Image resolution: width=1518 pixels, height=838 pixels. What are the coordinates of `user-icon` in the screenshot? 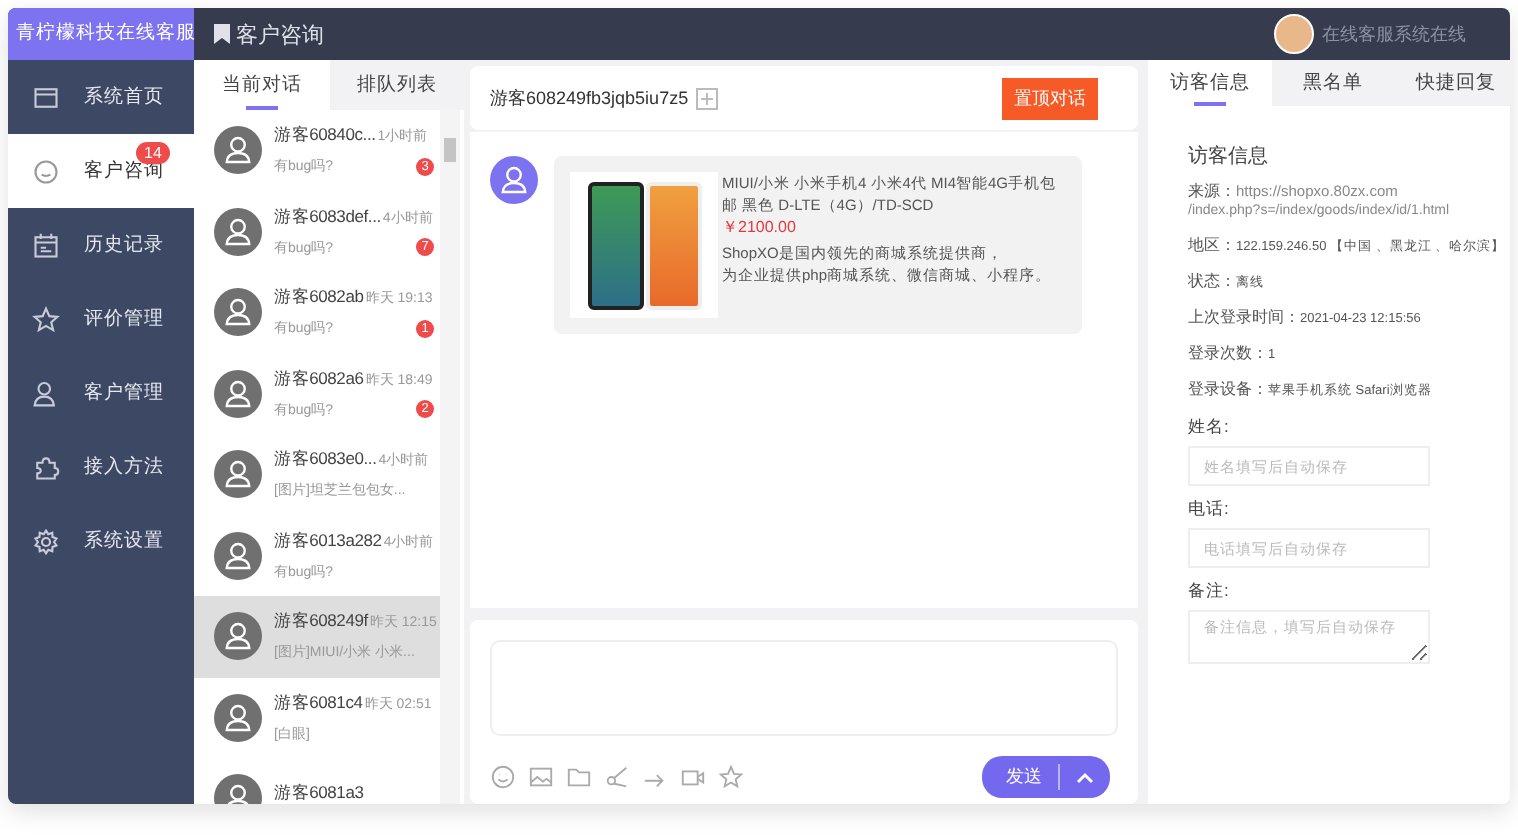 It's located at (46, 393).